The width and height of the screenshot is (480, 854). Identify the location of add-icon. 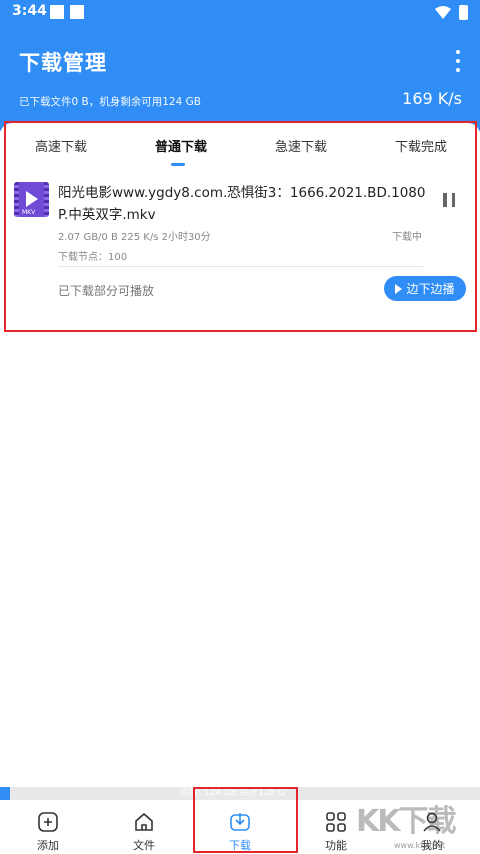
(48, 822).